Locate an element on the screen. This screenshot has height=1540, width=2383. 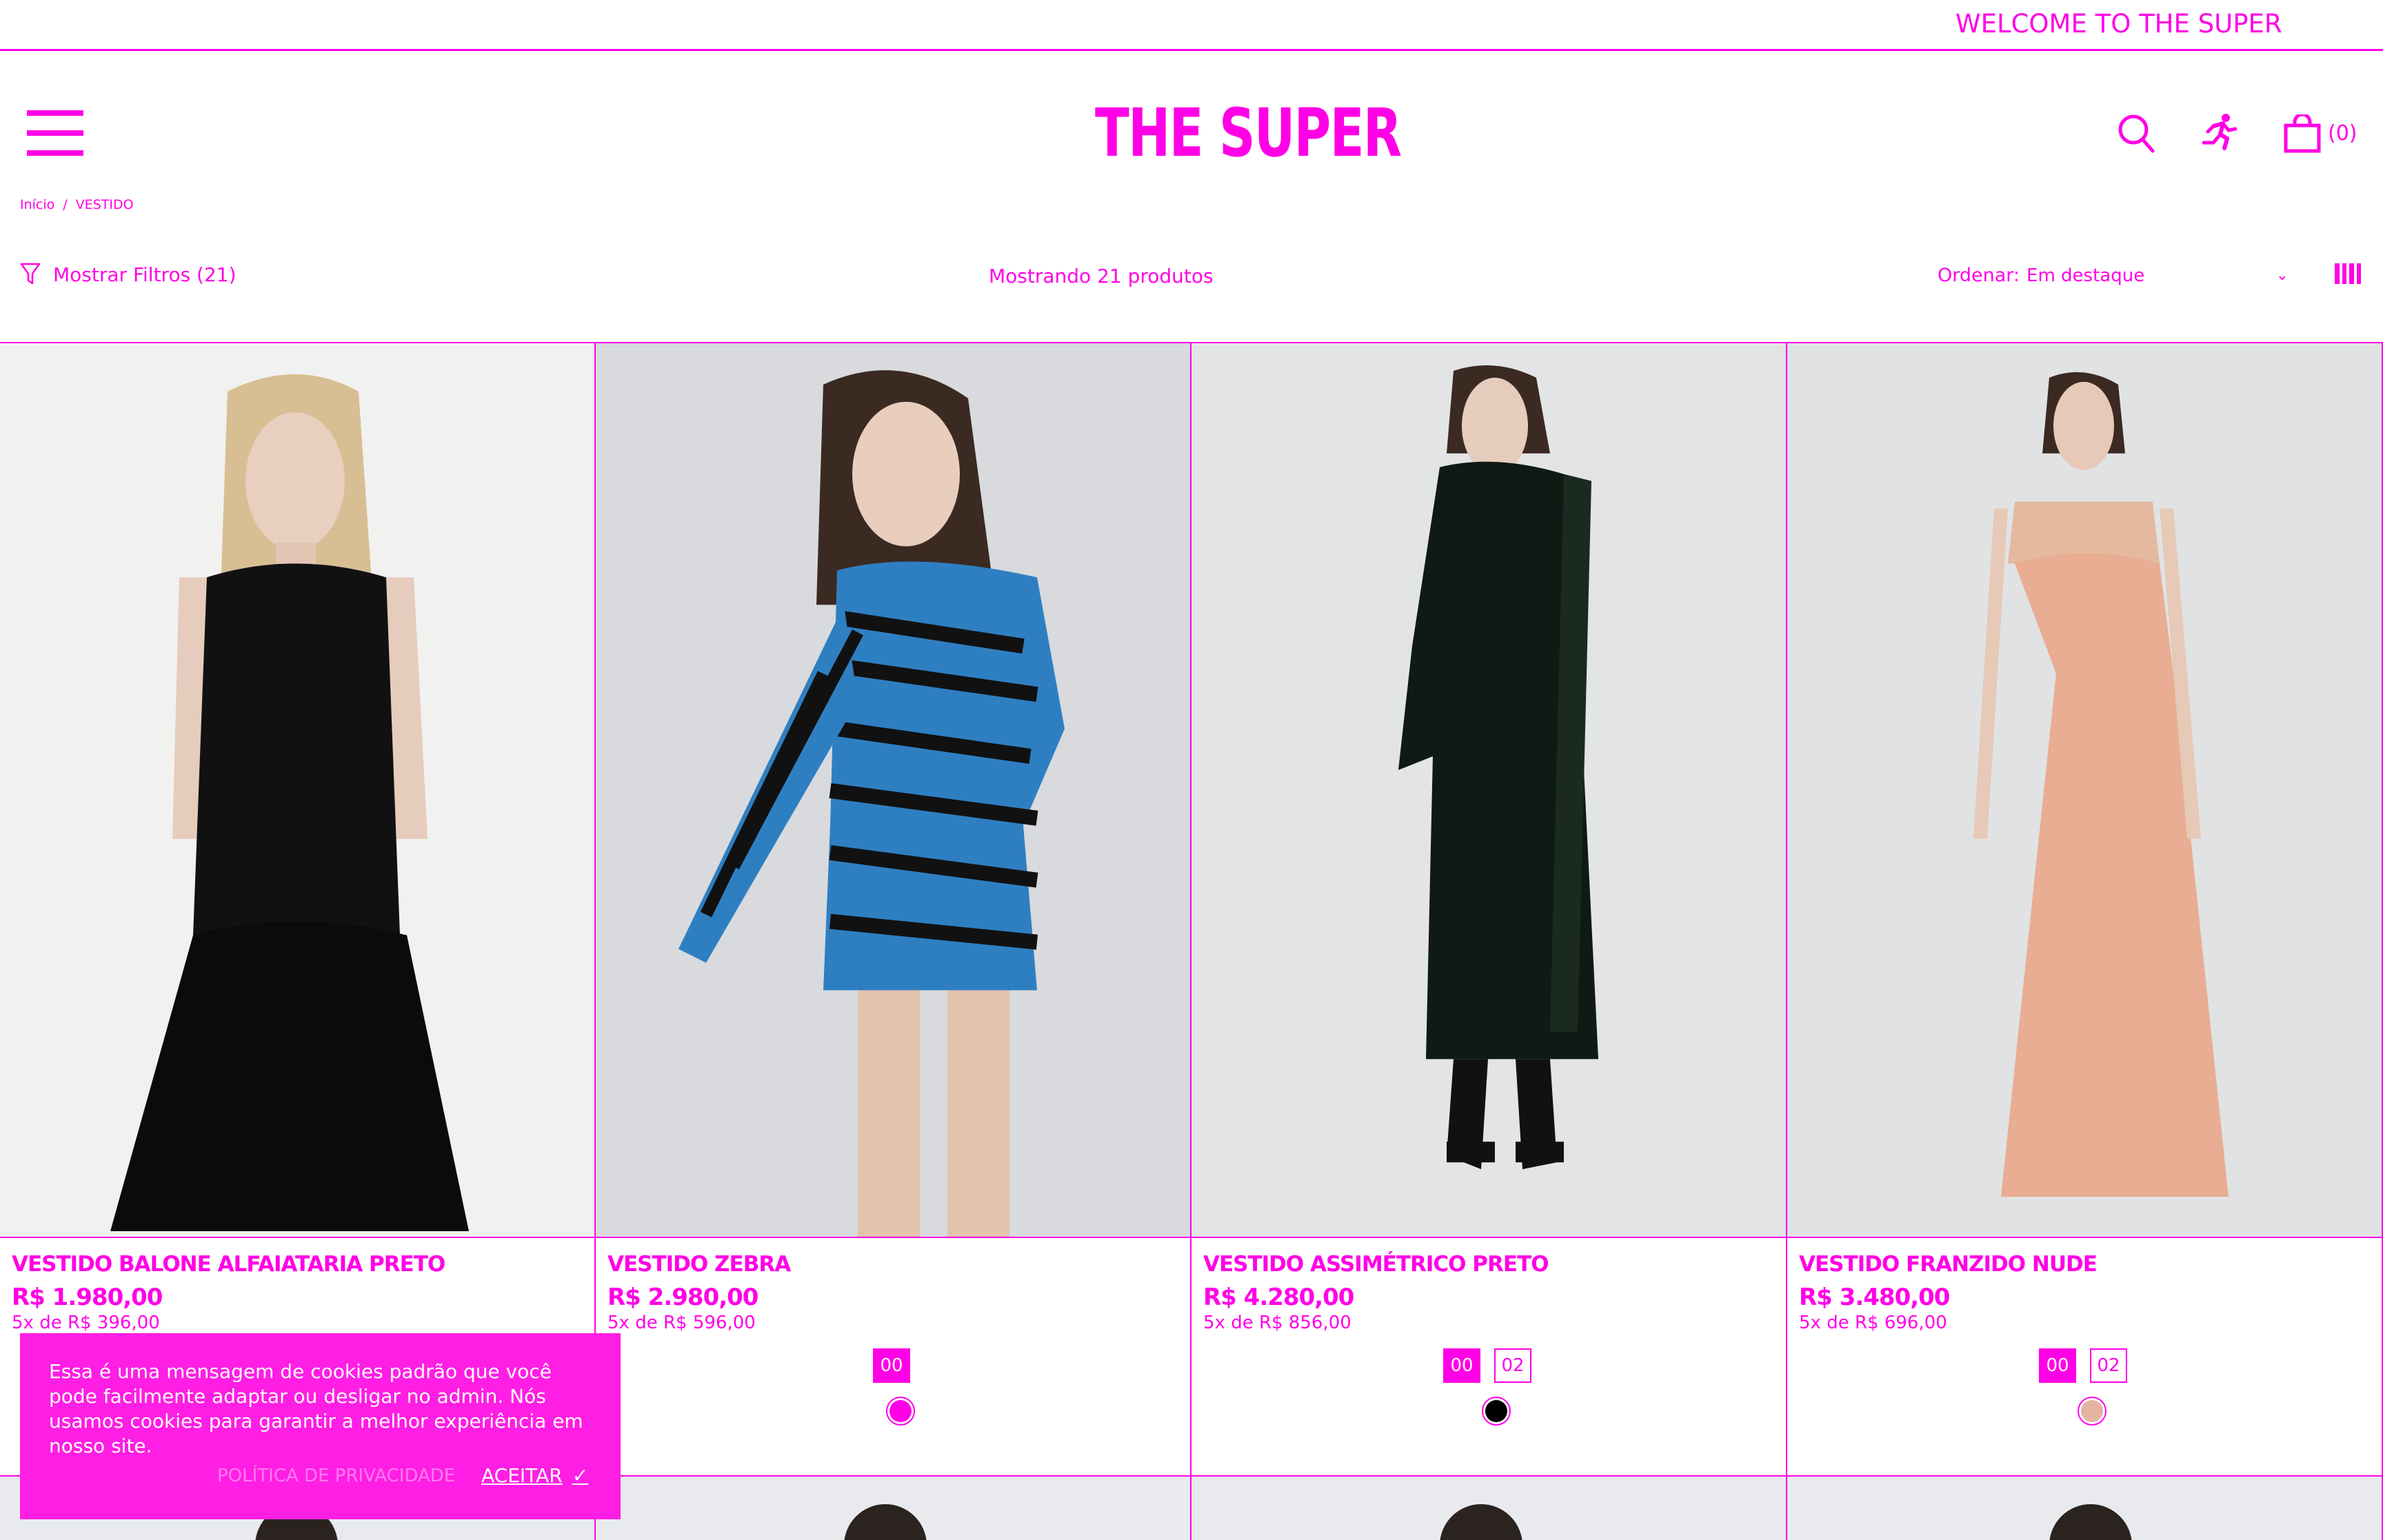
grid-view-icon is located at coordinates (2348, 274).